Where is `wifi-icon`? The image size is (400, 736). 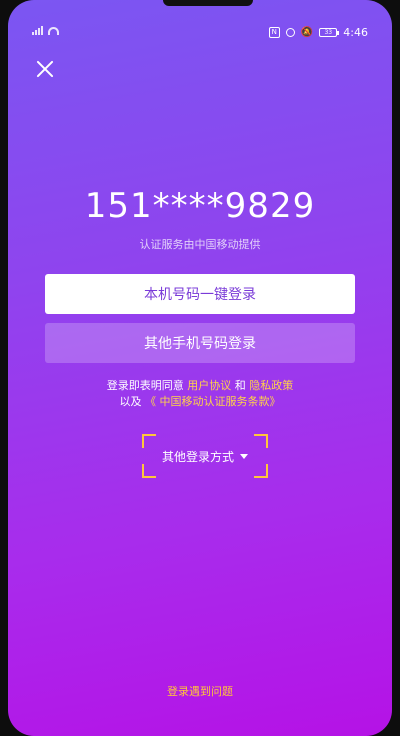 wifi-icon is located at coordinates (53, 30).